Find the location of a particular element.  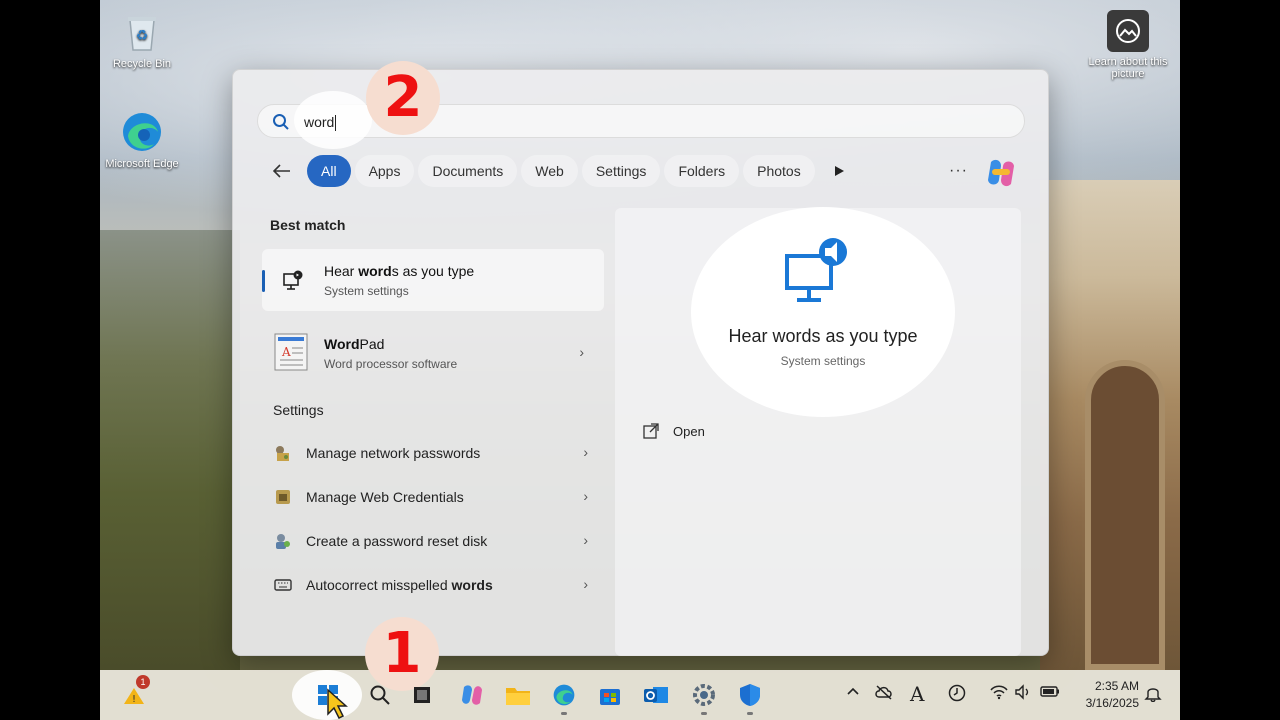

detail-title: Hear words as you type is located at coordinates (823, 336).